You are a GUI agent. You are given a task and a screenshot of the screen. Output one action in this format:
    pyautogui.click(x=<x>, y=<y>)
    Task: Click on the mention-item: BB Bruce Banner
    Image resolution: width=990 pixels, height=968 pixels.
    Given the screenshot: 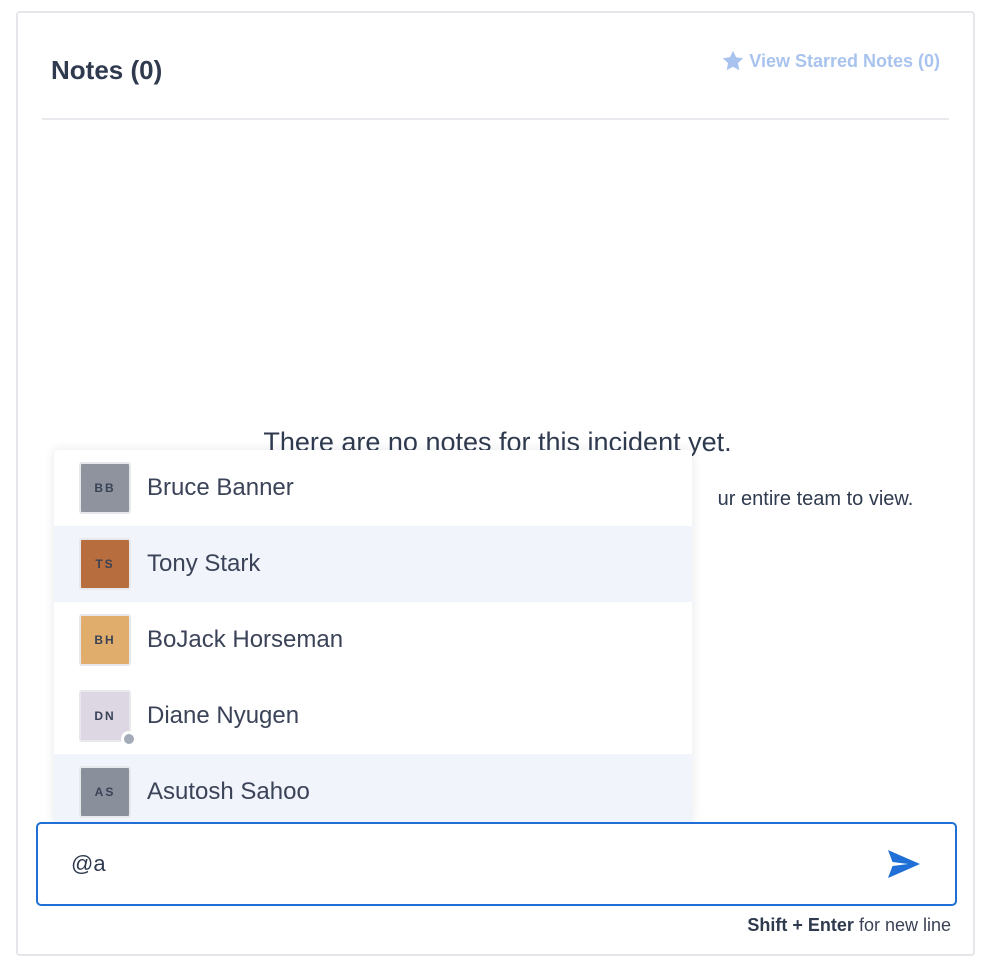 What is the action you would take?
    pyautogui.click(x=373, y=488)
    